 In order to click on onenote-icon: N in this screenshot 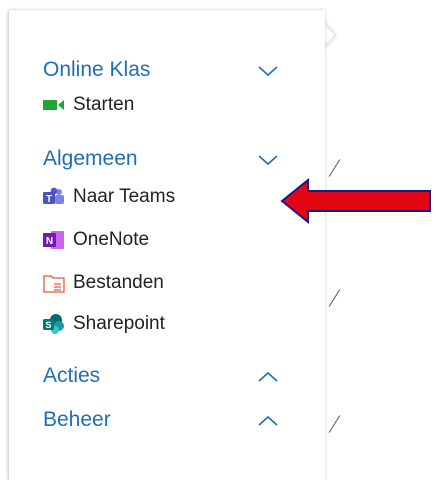, I will do `click(53, 240)`.